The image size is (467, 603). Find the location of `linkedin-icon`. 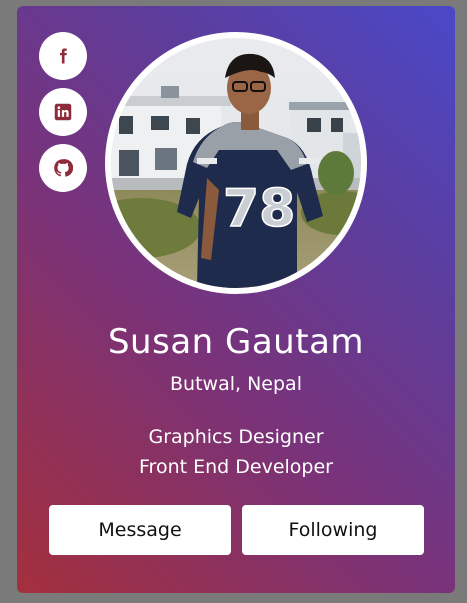

linkedin-icon is located at coordinates (63, 112).